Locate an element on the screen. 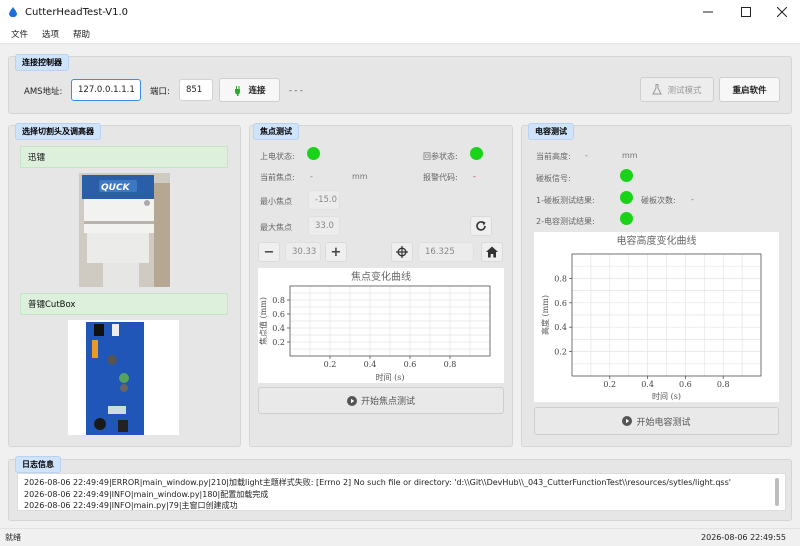 The image size is (800, 546). cap-test-result-indicator is located at coordinates (626, 218).